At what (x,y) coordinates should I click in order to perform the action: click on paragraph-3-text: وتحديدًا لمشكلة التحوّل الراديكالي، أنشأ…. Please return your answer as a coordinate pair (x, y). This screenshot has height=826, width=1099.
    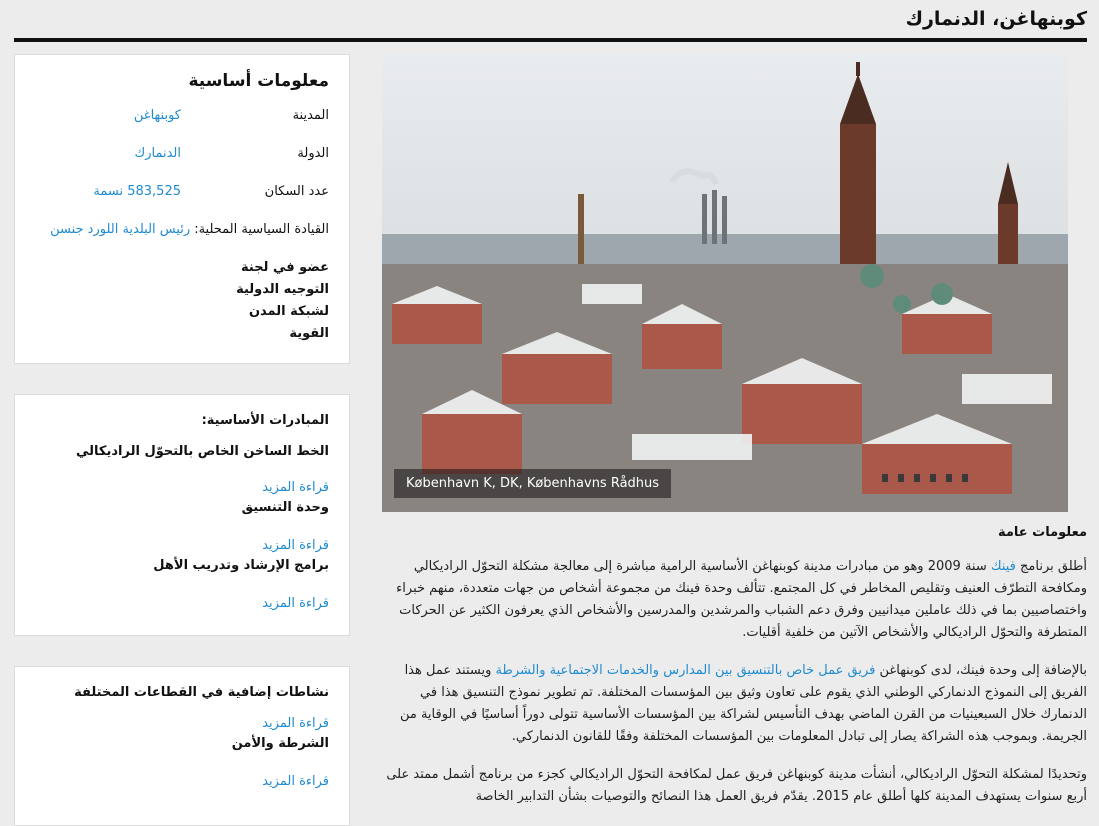
    Looking at the image, I should click on (736, 785).